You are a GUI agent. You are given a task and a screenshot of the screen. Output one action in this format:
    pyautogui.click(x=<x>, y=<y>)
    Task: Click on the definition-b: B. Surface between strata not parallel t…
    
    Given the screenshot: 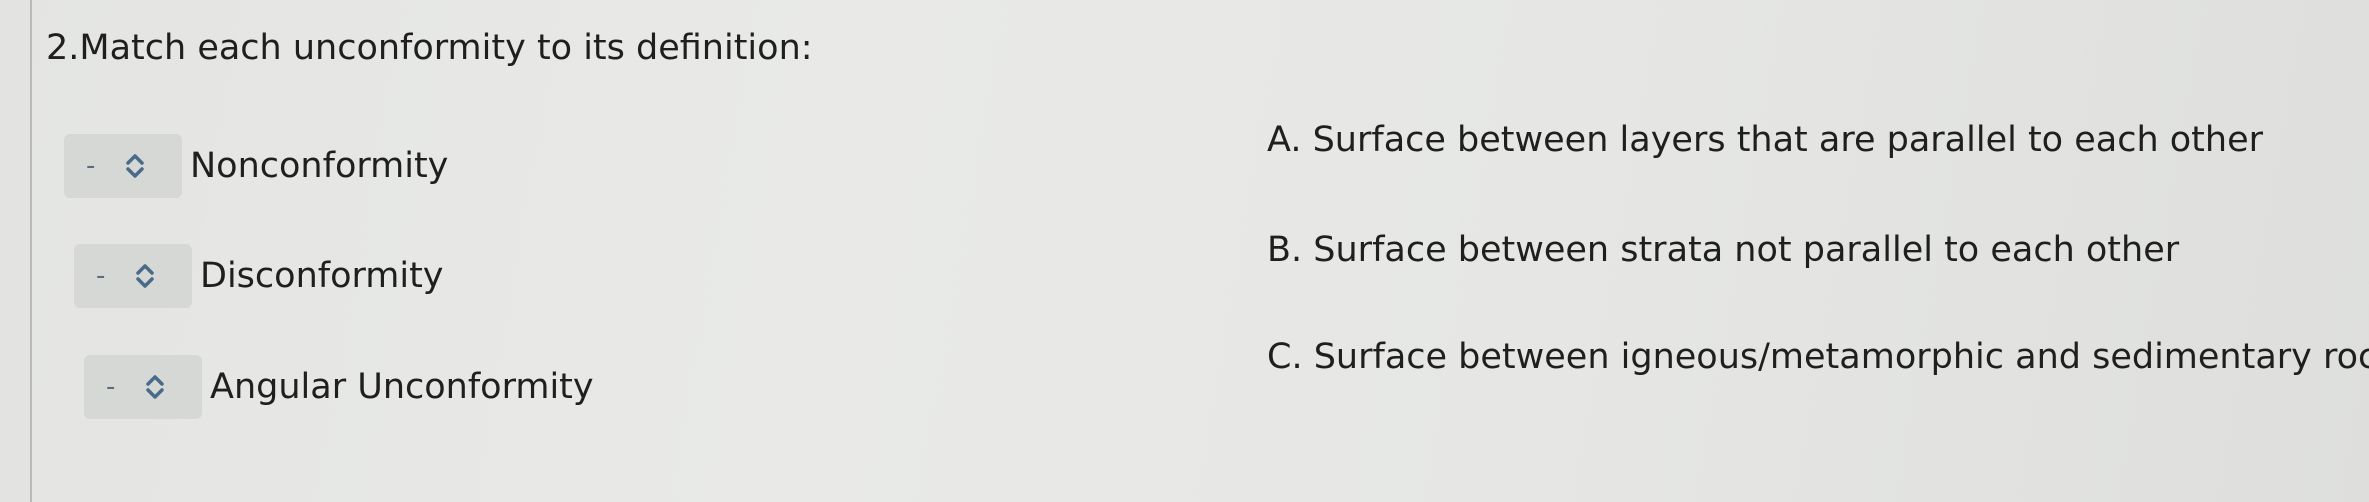 What is the action you would take?
    pyautogui.click(x=1723, y=250)
    